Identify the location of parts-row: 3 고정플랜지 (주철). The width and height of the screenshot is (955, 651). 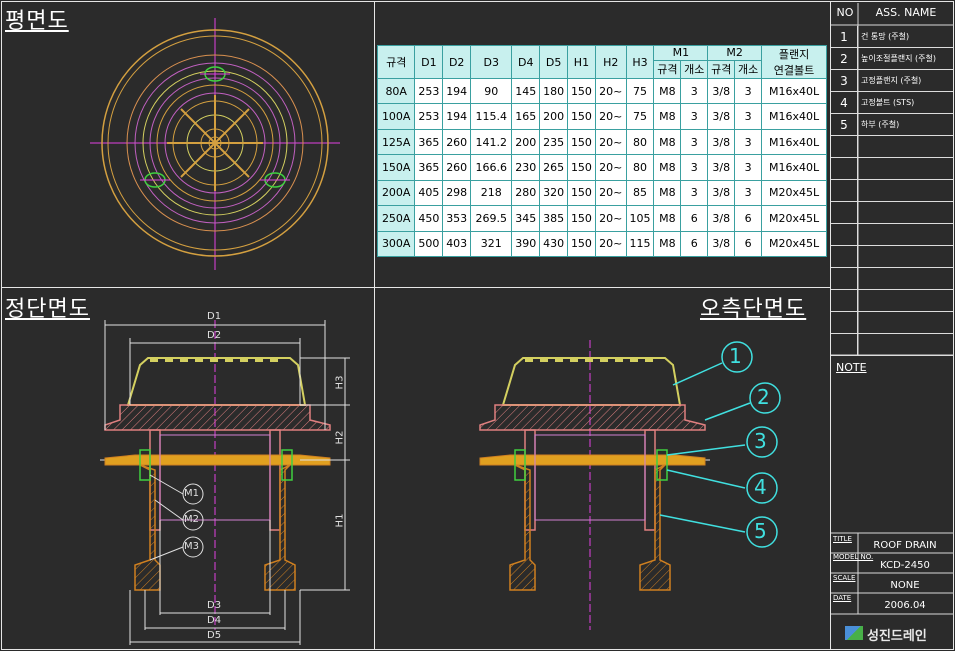
(892, 81).